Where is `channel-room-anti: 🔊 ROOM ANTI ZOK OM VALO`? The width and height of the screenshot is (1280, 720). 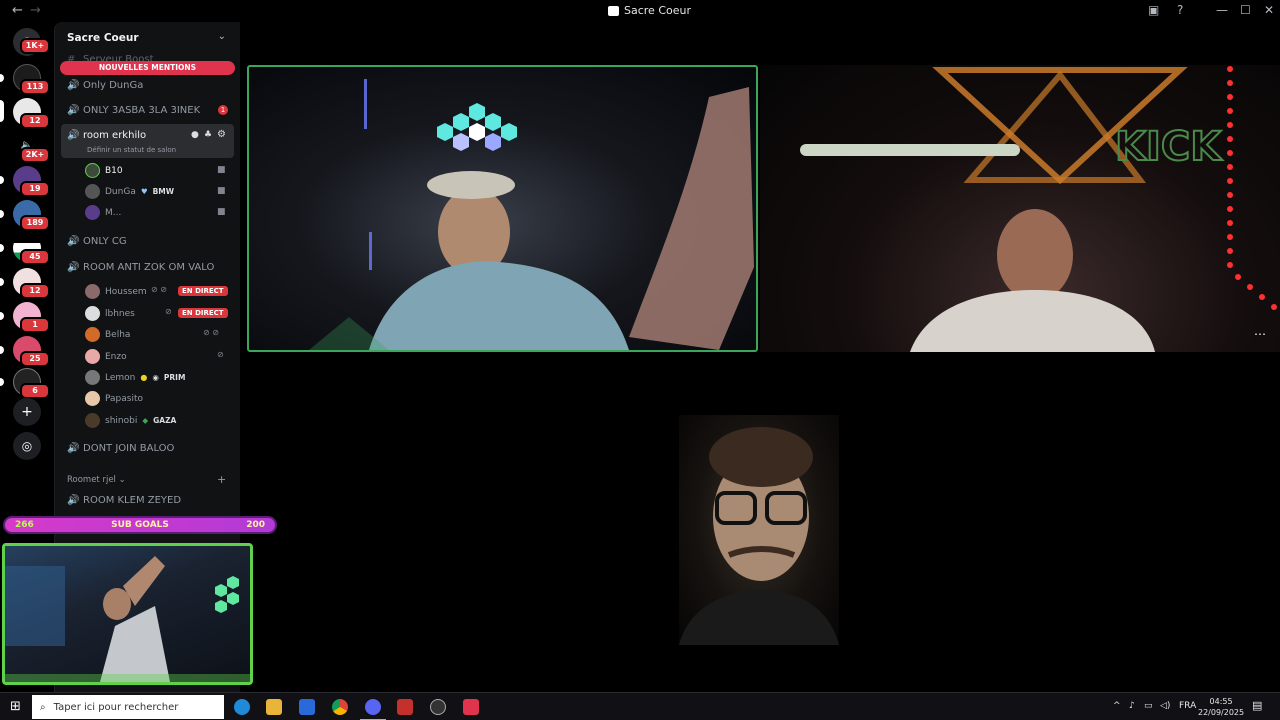 channel-room-anti: 🔊 ROOM ANTI ZOK OM VALO is located at coordinates (140, 267).